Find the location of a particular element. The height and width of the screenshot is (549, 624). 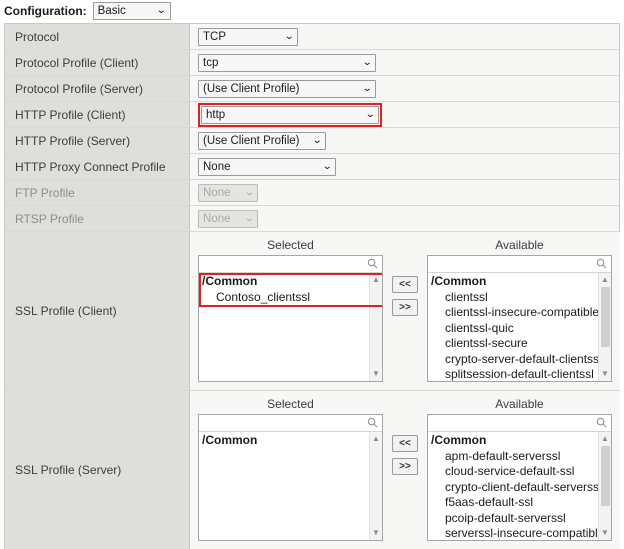

table-row-protocol-profile-client: Protocol Profile (Client) tcp ⌄ is located at coordinates (312, 63).